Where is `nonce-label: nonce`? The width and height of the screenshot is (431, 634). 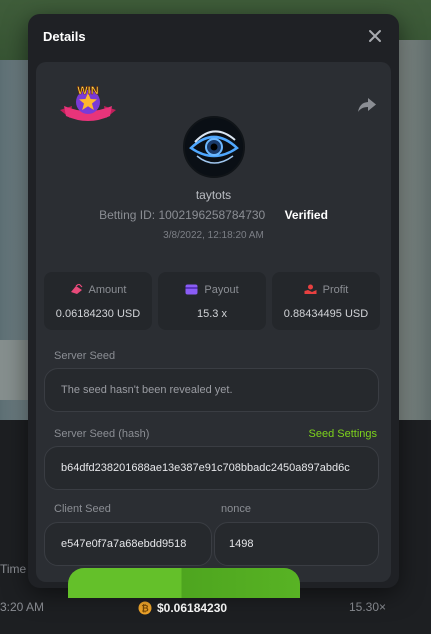
nonce-label: nonce is located at coordinates (236, 509).